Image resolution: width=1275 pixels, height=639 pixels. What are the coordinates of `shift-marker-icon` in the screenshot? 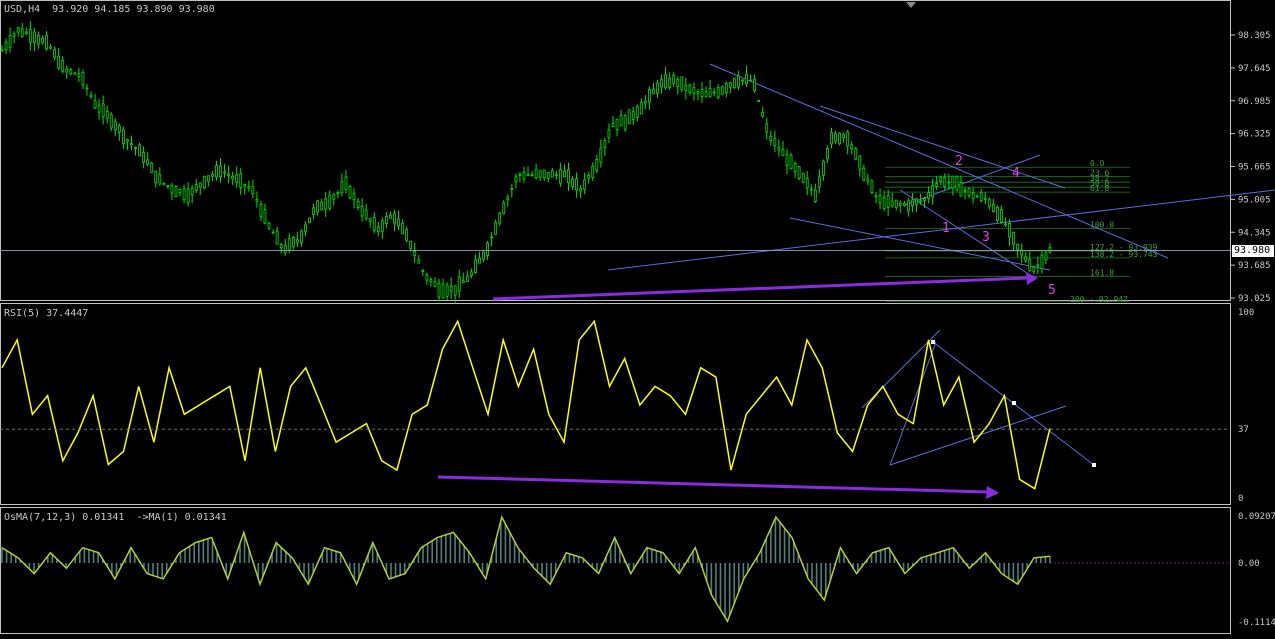 It's located at (911, 5).